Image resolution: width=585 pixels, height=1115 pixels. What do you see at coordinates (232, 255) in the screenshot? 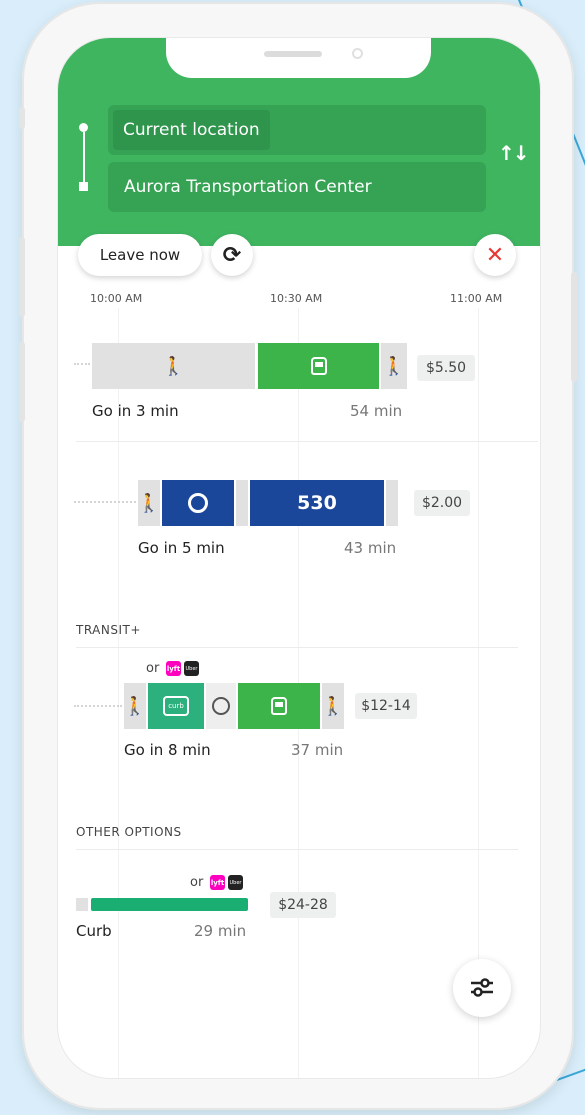
I see `refresh-icon: ⟳` at bounding box center [232, 255].